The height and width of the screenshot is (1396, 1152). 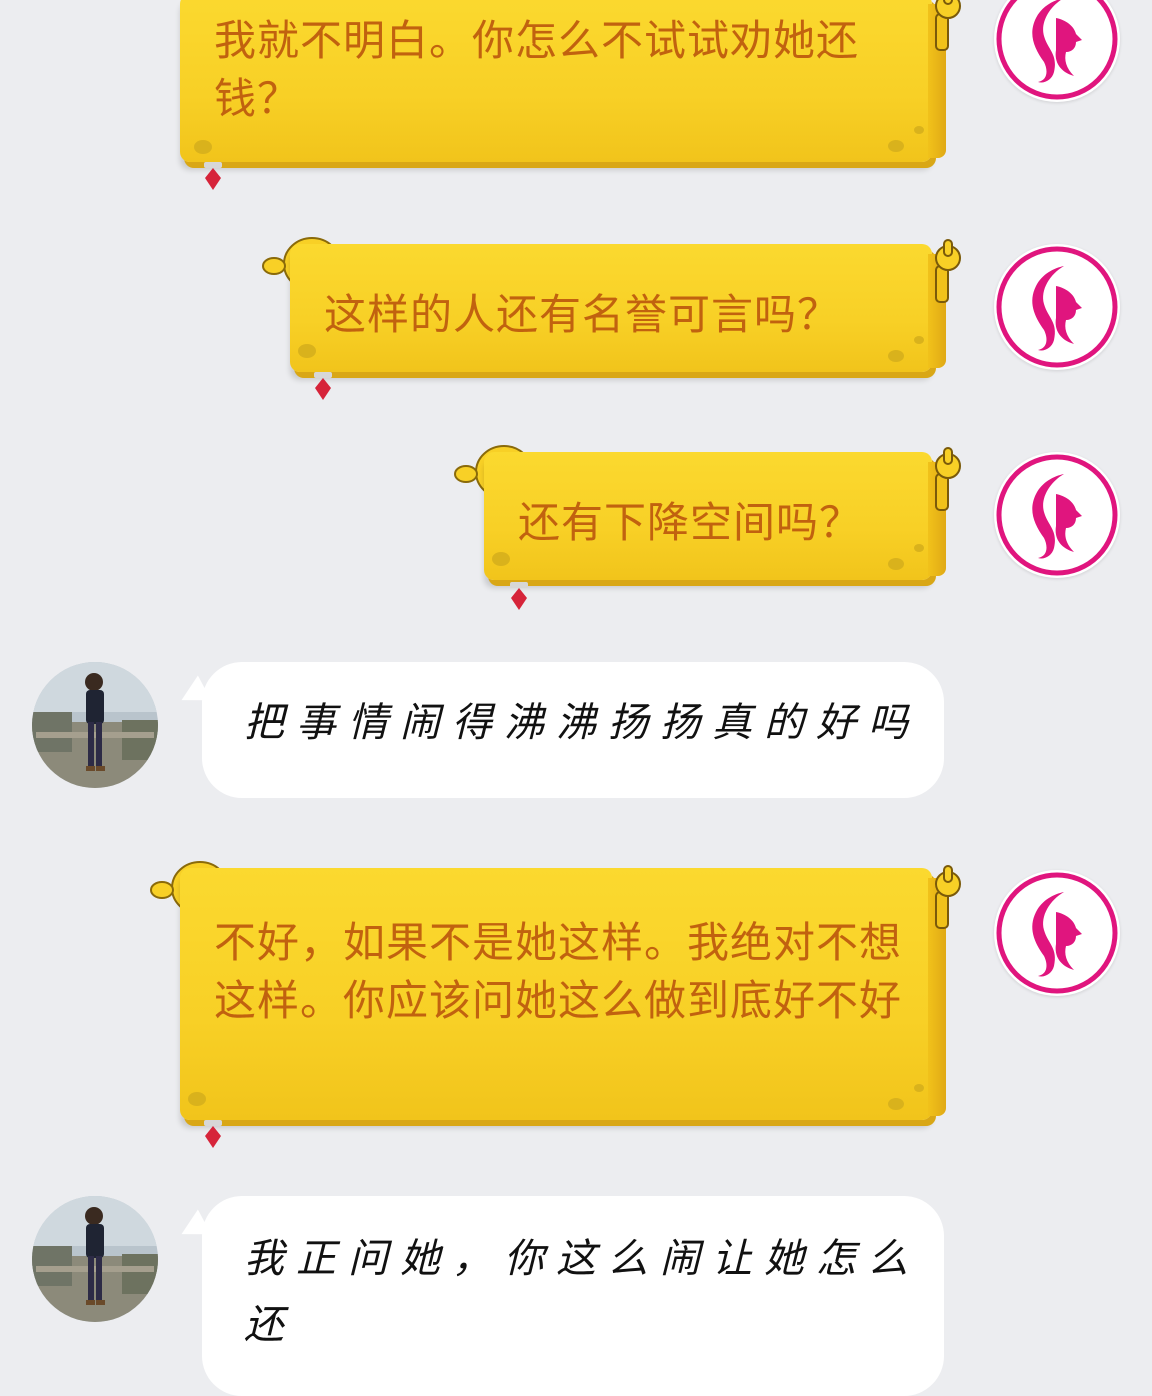 What do you see at coordinates (690, 522) in the screenshot?
I see `message-text: 还有下降空间吗？` at bounding box center [690, 522].